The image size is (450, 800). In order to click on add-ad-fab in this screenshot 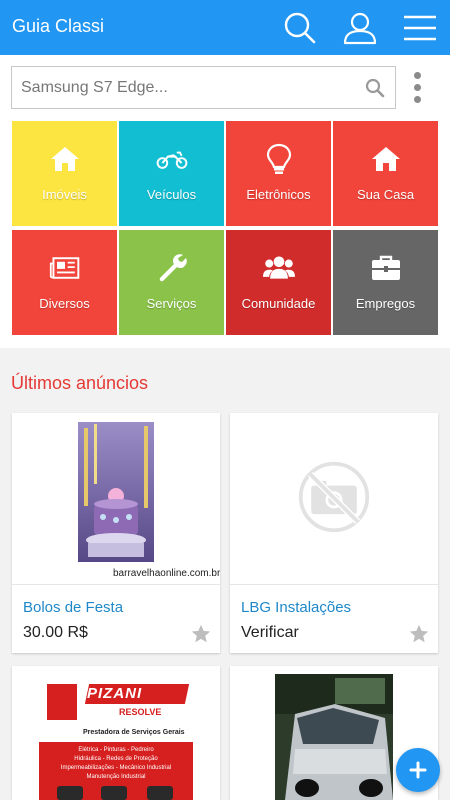, I will do `click(418, 770)`.